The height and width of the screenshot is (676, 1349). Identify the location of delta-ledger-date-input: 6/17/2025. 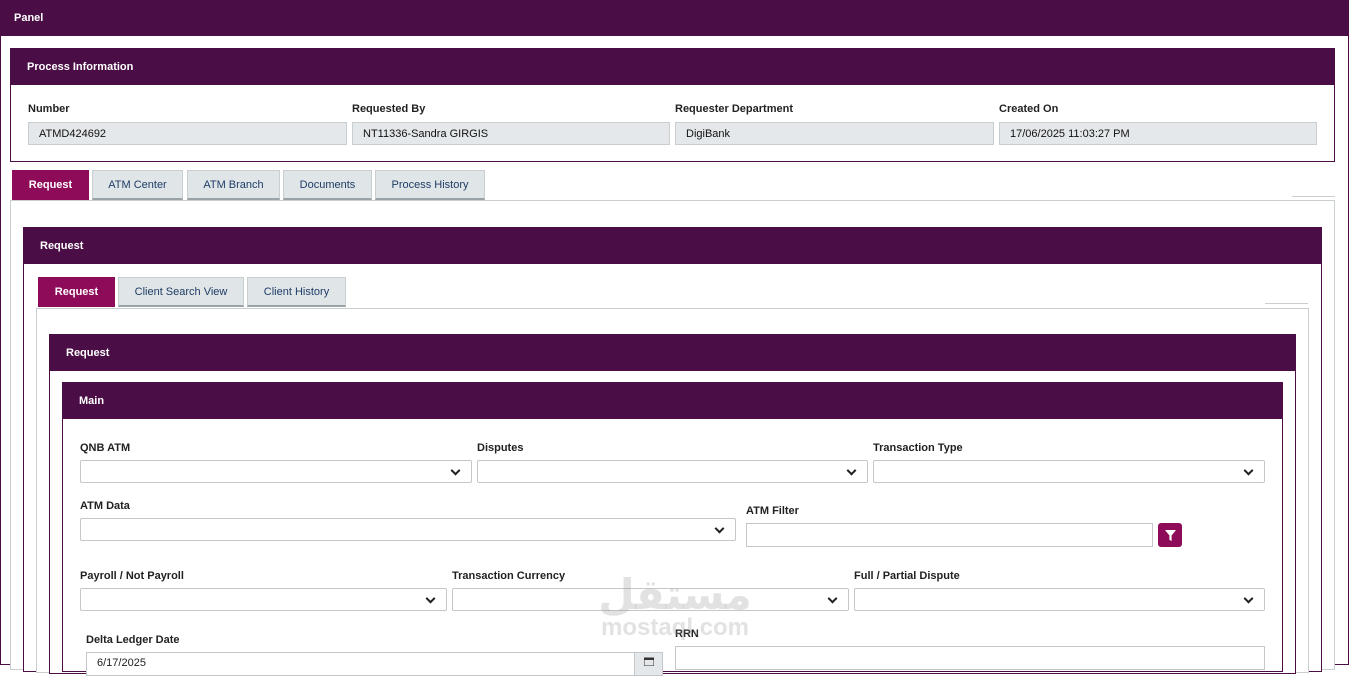
(360, 664).